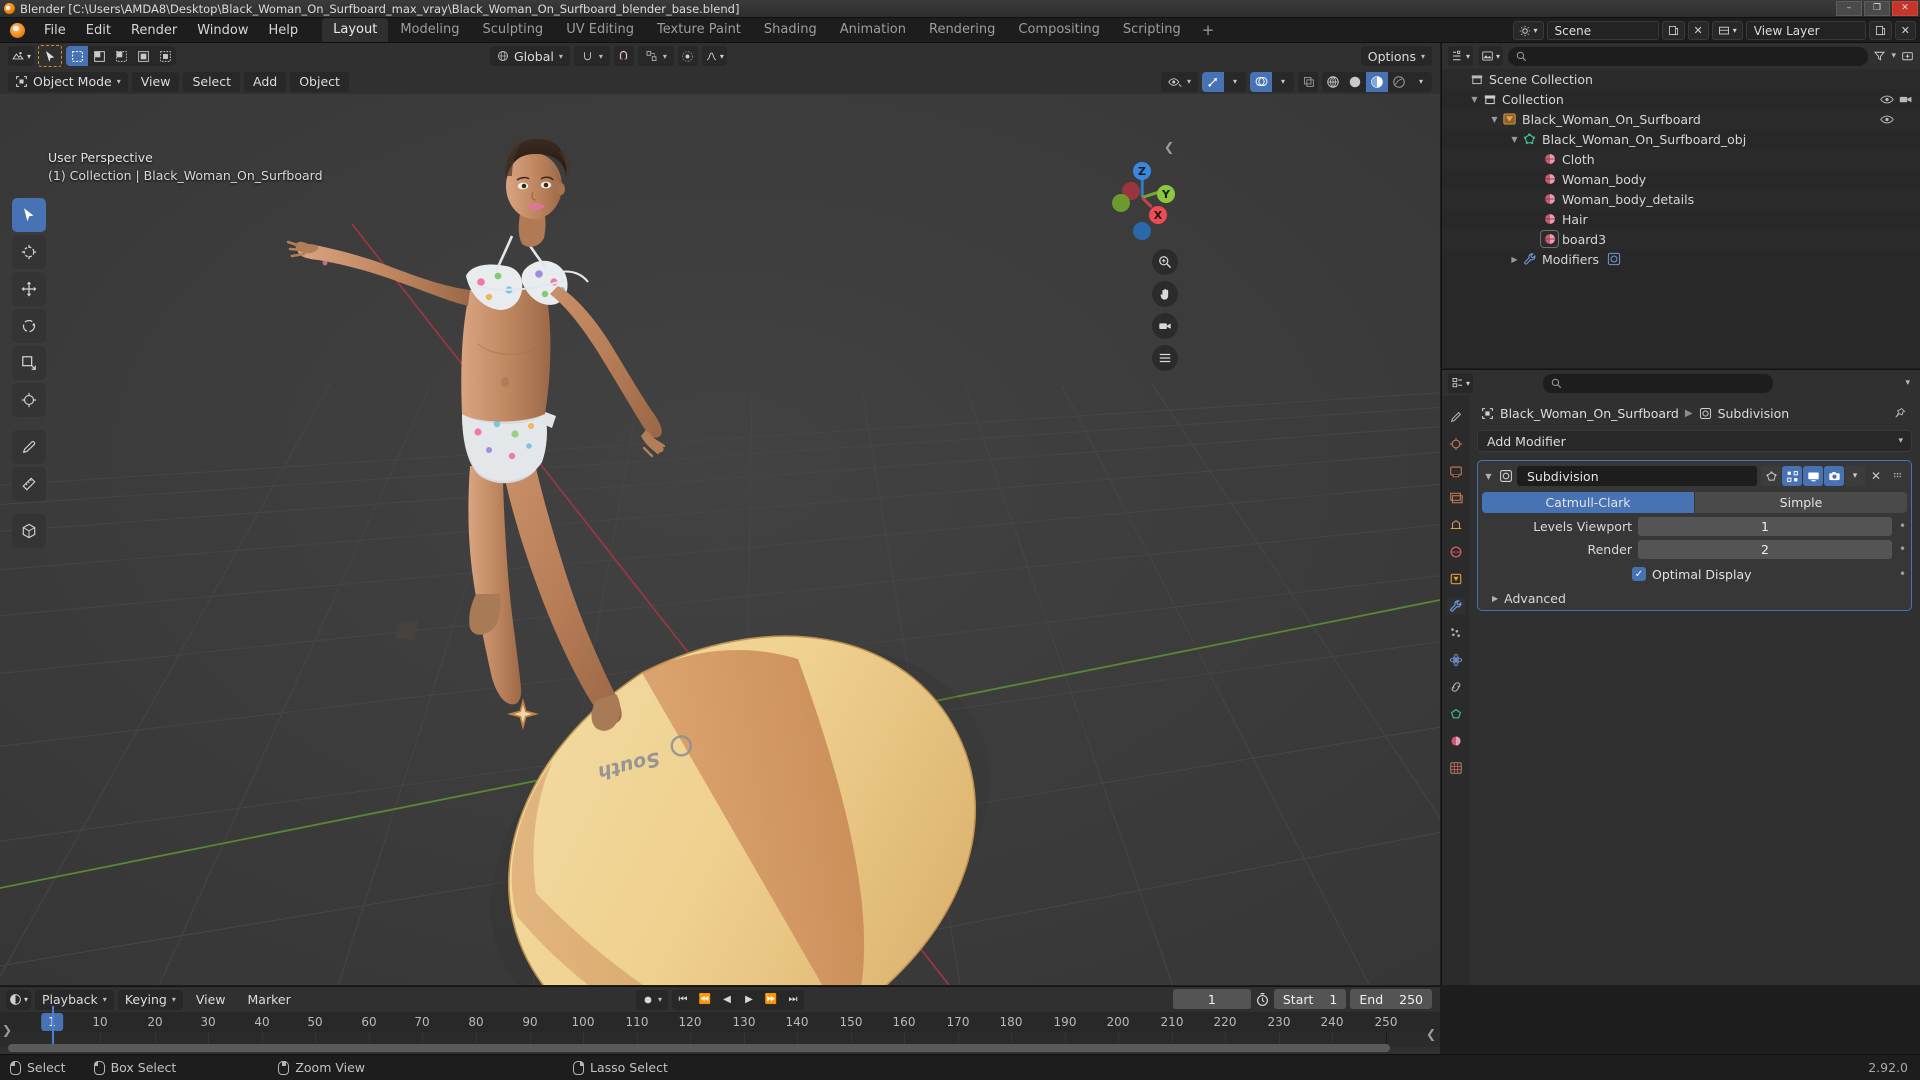  Describe the element at coordinates (1514, 259) in the screenshot. I see `outliner-row-triangle: ▶` at that location.